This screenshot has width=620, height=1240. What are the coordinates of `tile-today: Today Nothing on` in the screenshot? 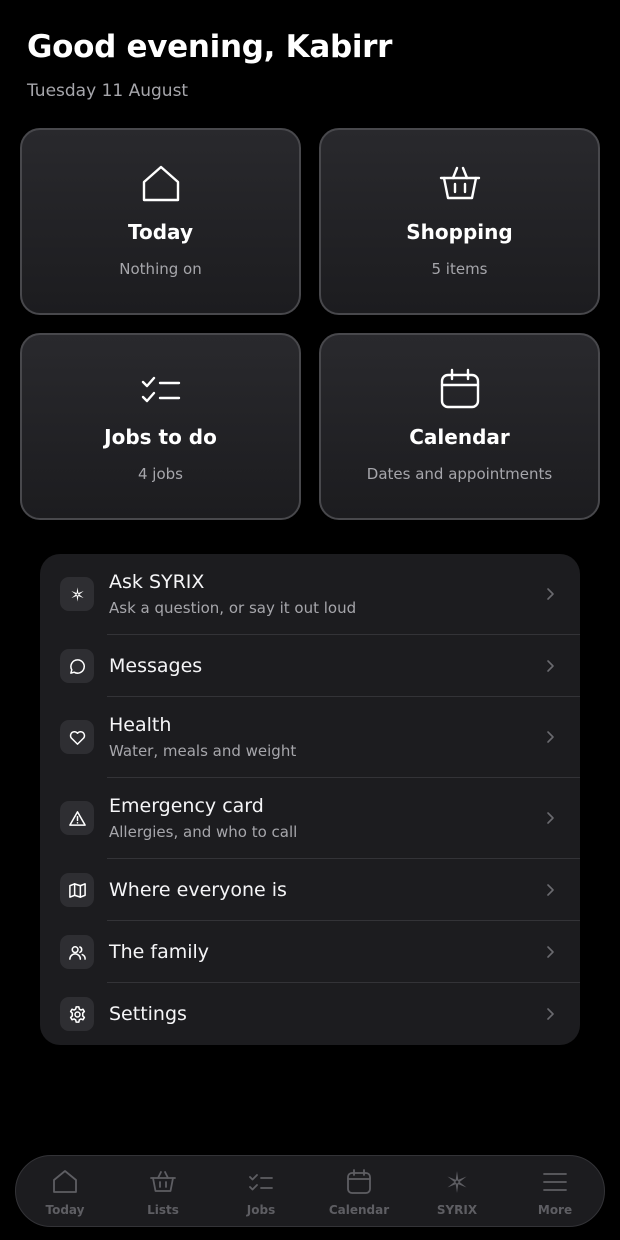 It's located at (160, 221).